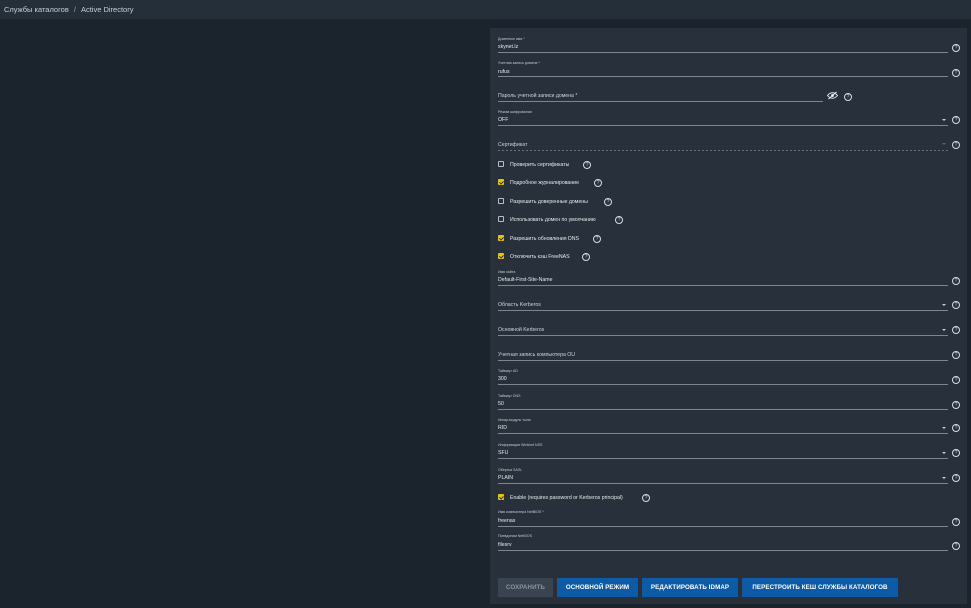 The height and width of the screenshot is (608, 971). What do you see at coordinates (832, 95) in the screenshot?
I see `eye-off-icon` at bounding box center [832, 95].